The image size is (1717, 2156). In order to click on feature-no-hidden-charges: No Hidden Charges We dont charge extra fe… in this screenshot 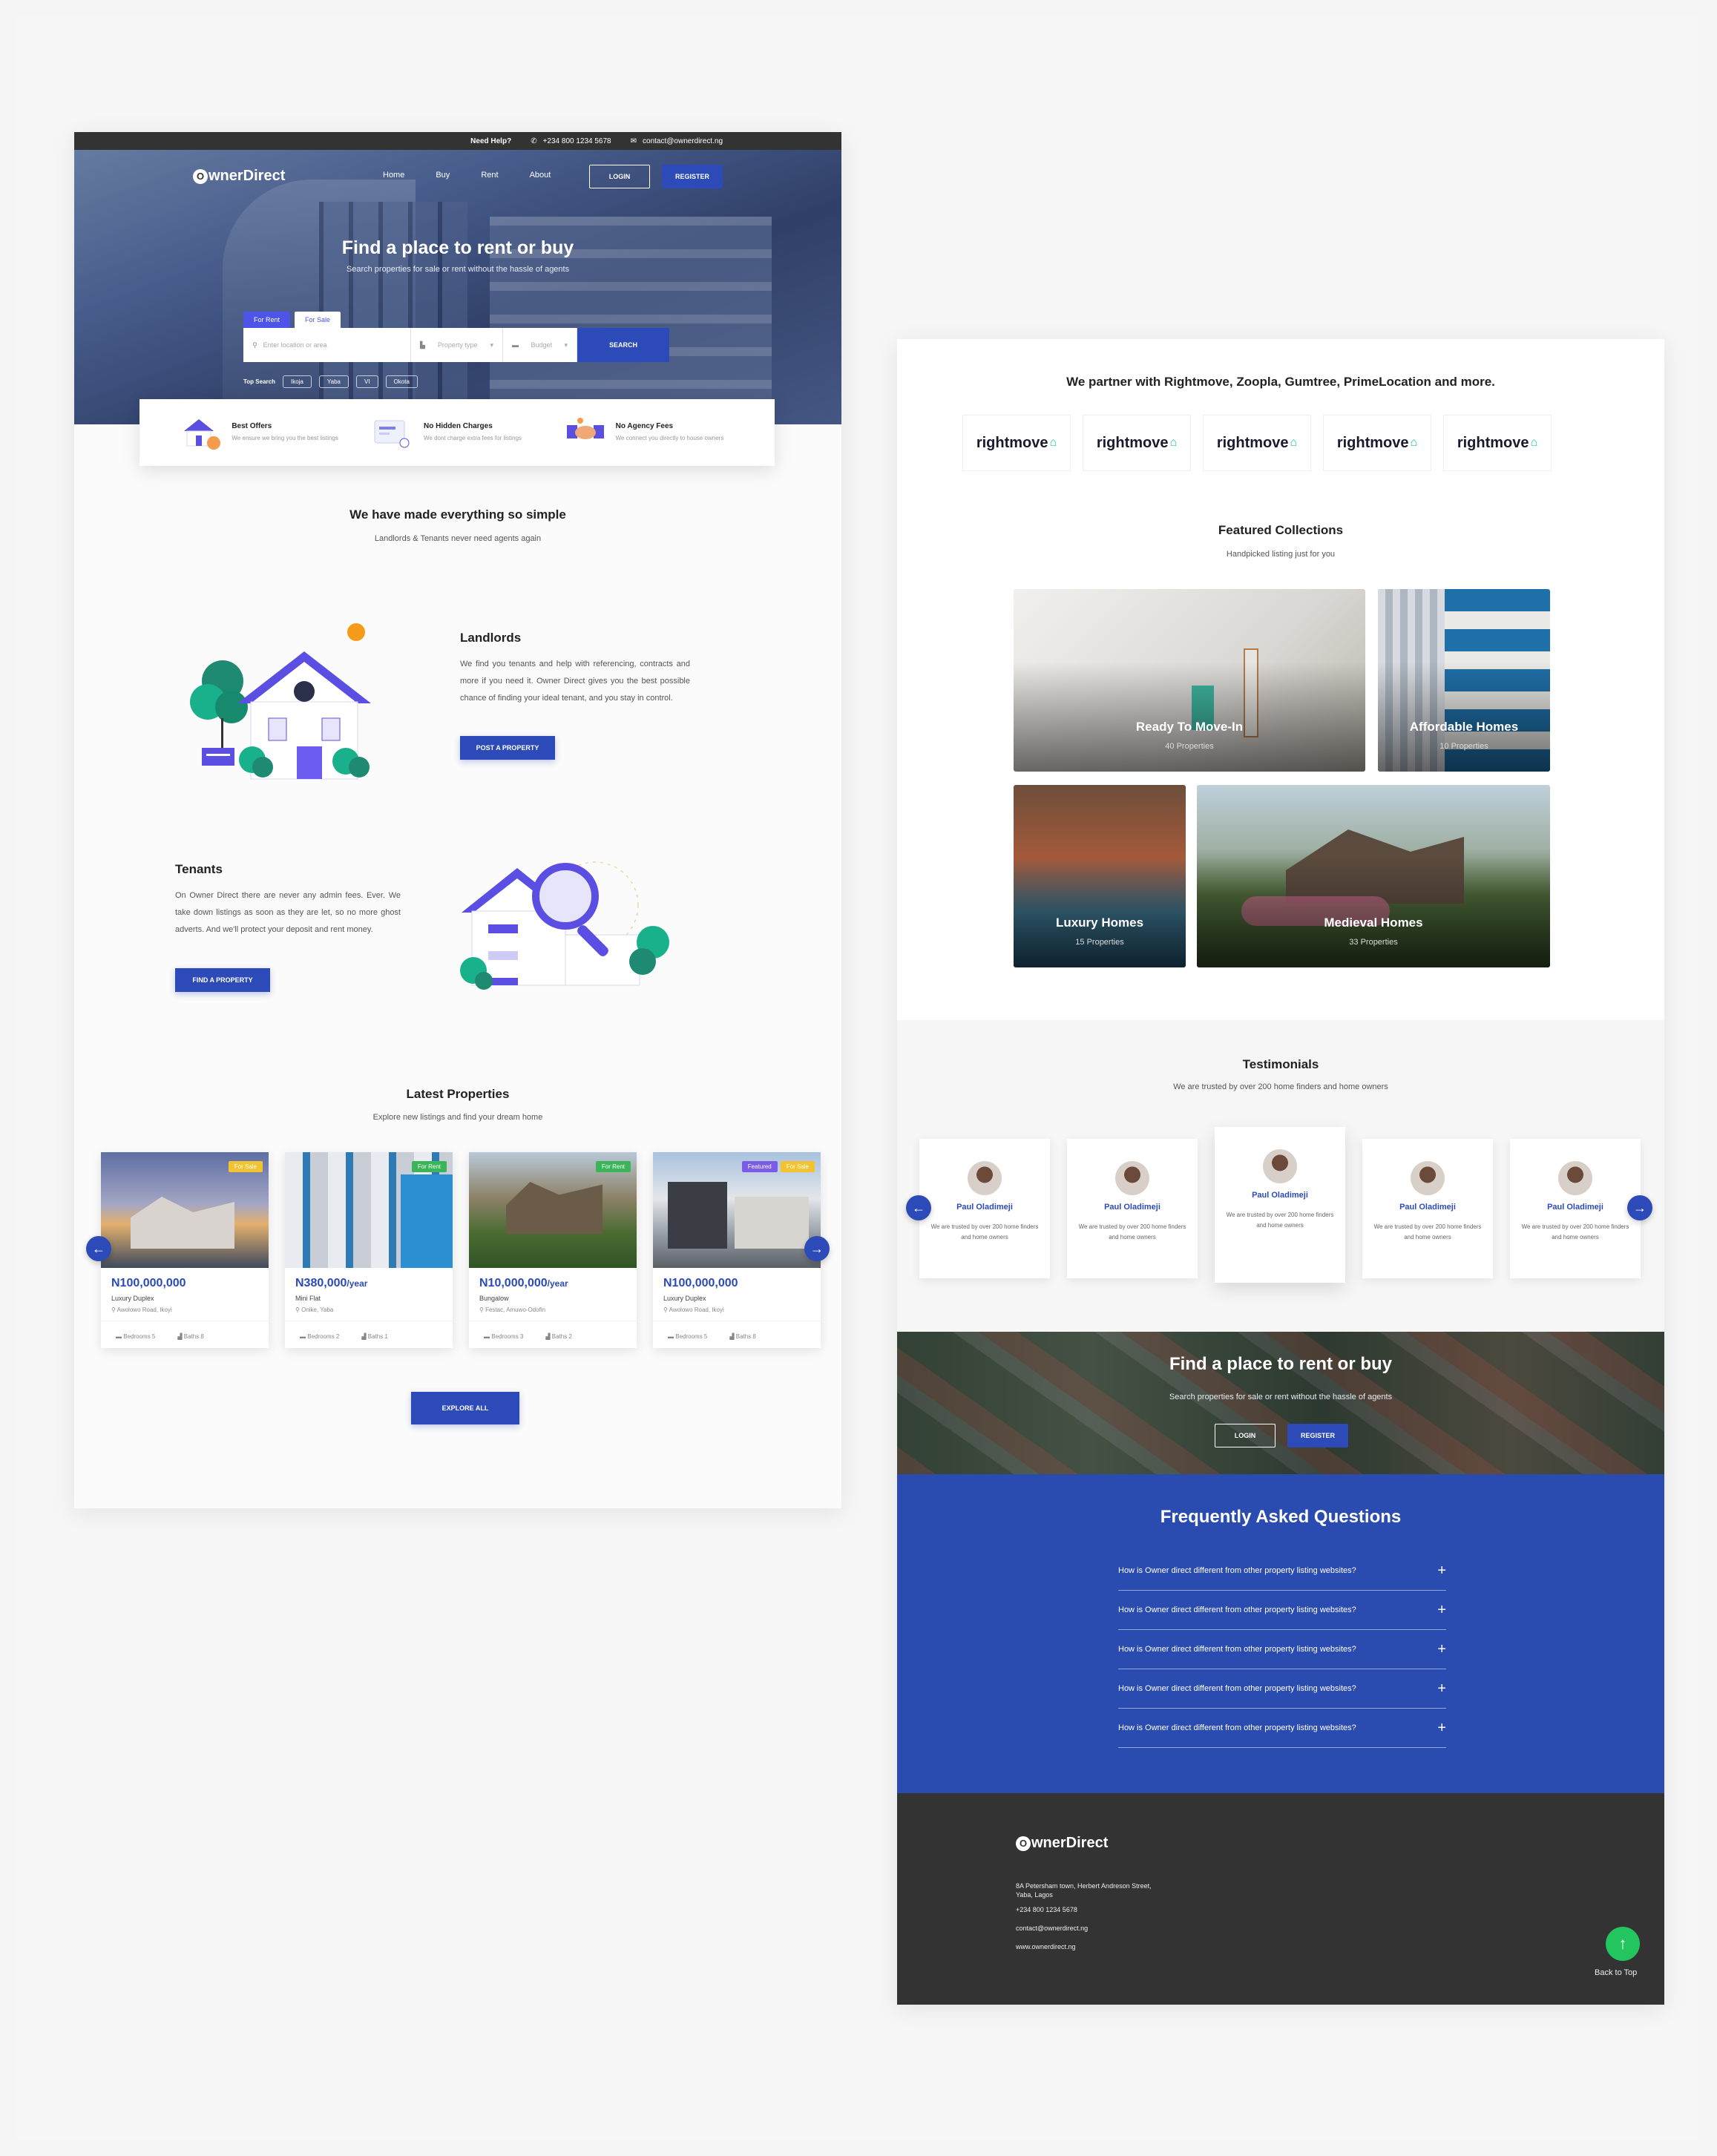, I will do `click(457, 433)`.